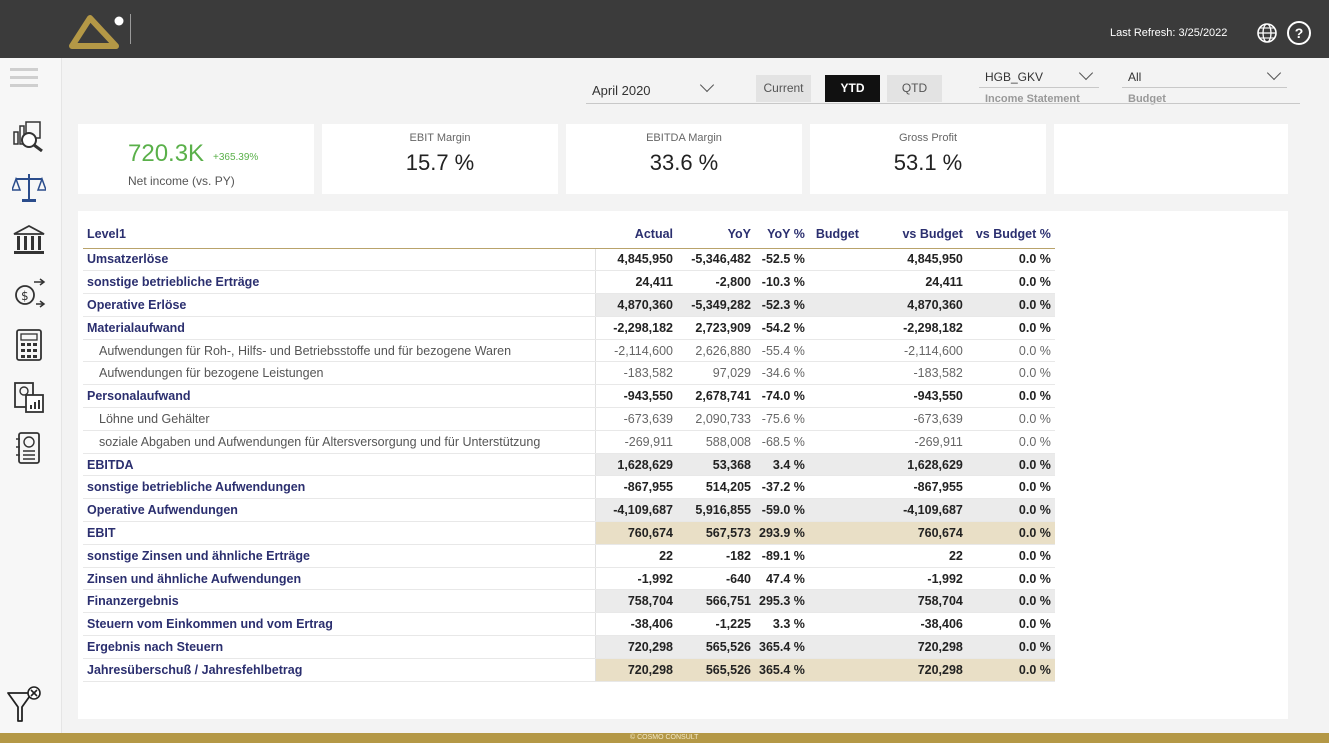 The width and height of the screenshot is (1329, 743). What do you see at coordinates (782, 510) in the screenshot?
I see `table-cell: -59.0 %` at bounding box center [782, 510].